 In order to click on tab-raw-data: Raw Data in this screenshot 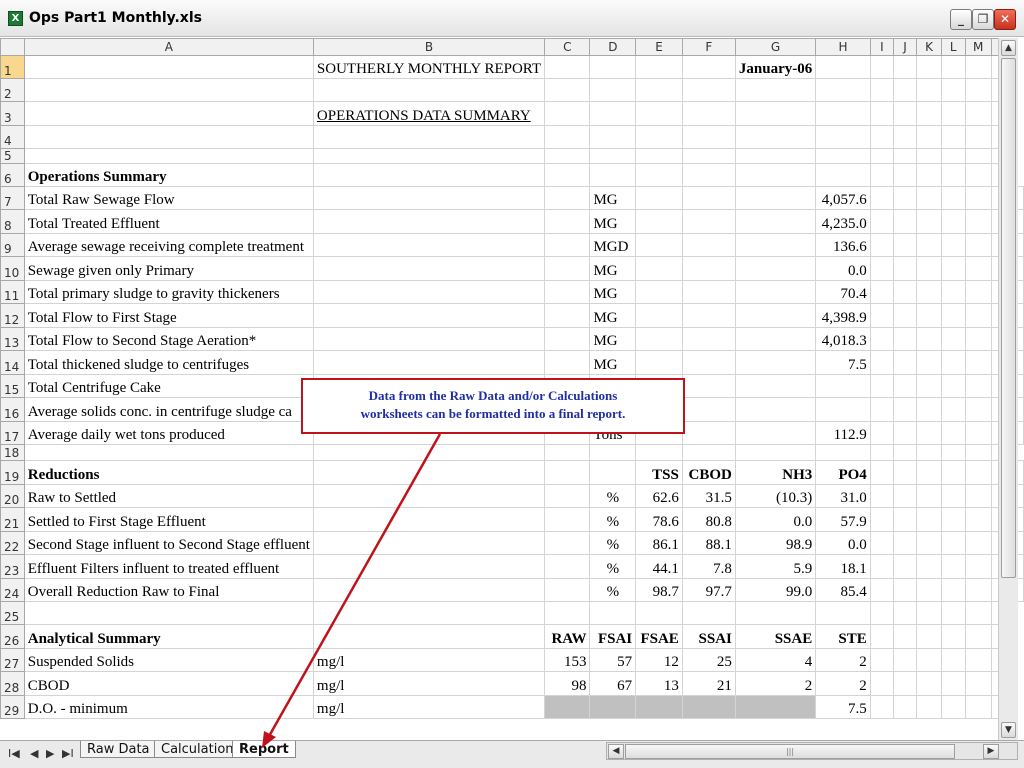, I will do `click(118, 749)`.